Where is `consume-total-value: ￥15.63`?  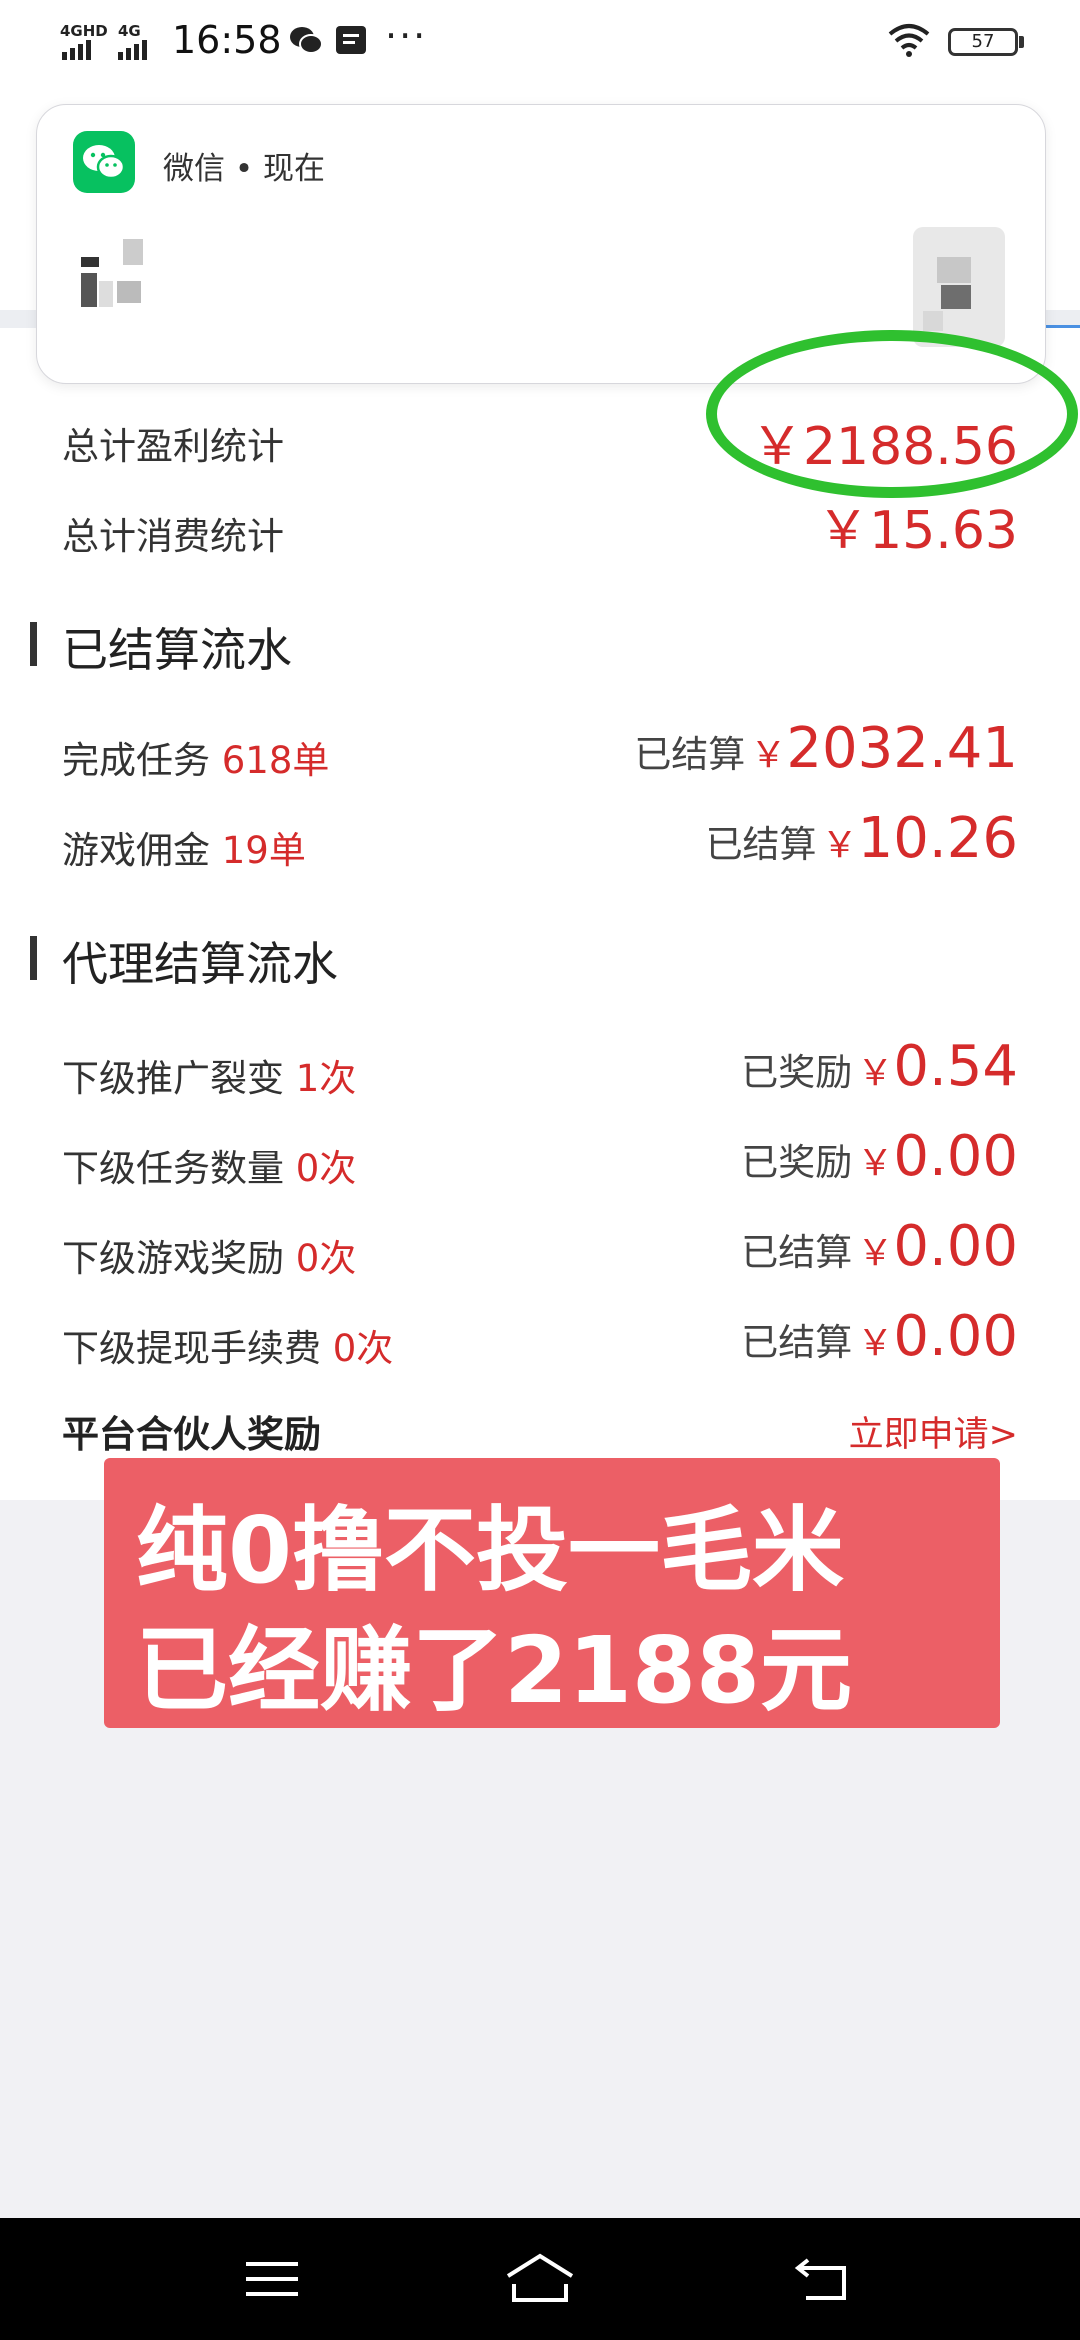 consume-total-value: ￥15.63 is located at coordinates (917, 531).